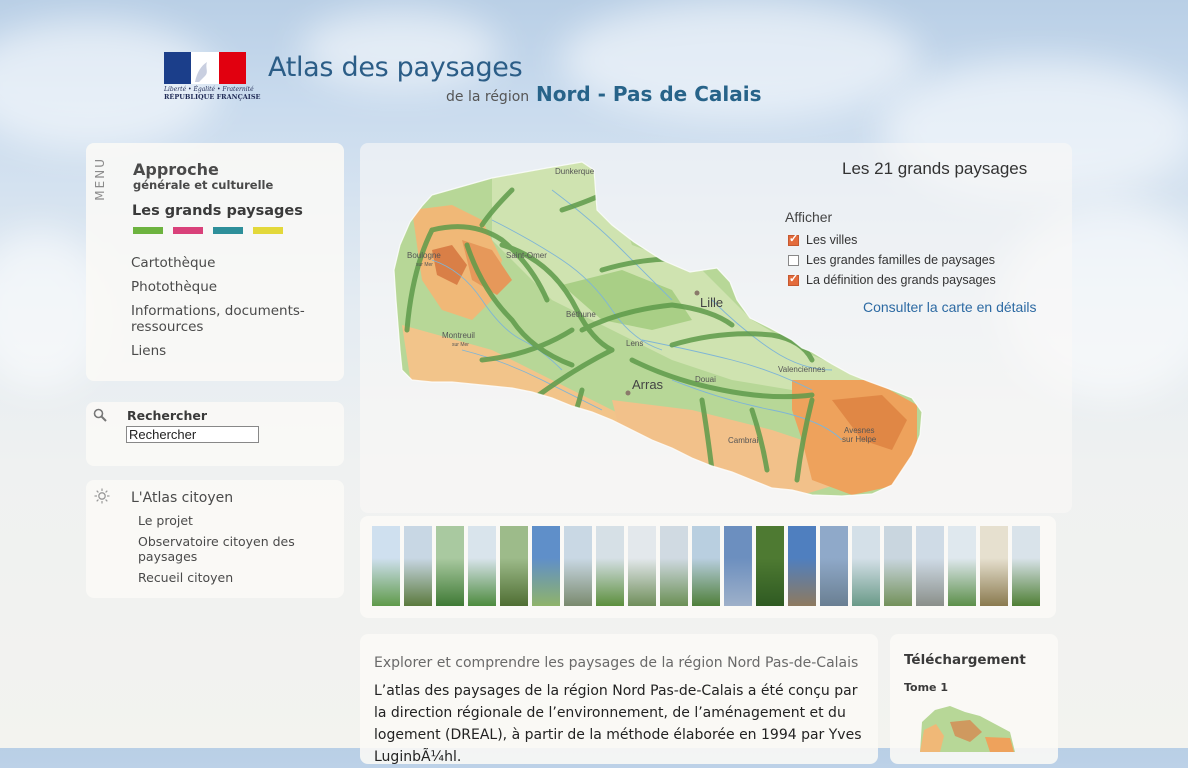  I want to click on atlas-citoyen-title: L'Atlas citoyen, so click(182, 498).